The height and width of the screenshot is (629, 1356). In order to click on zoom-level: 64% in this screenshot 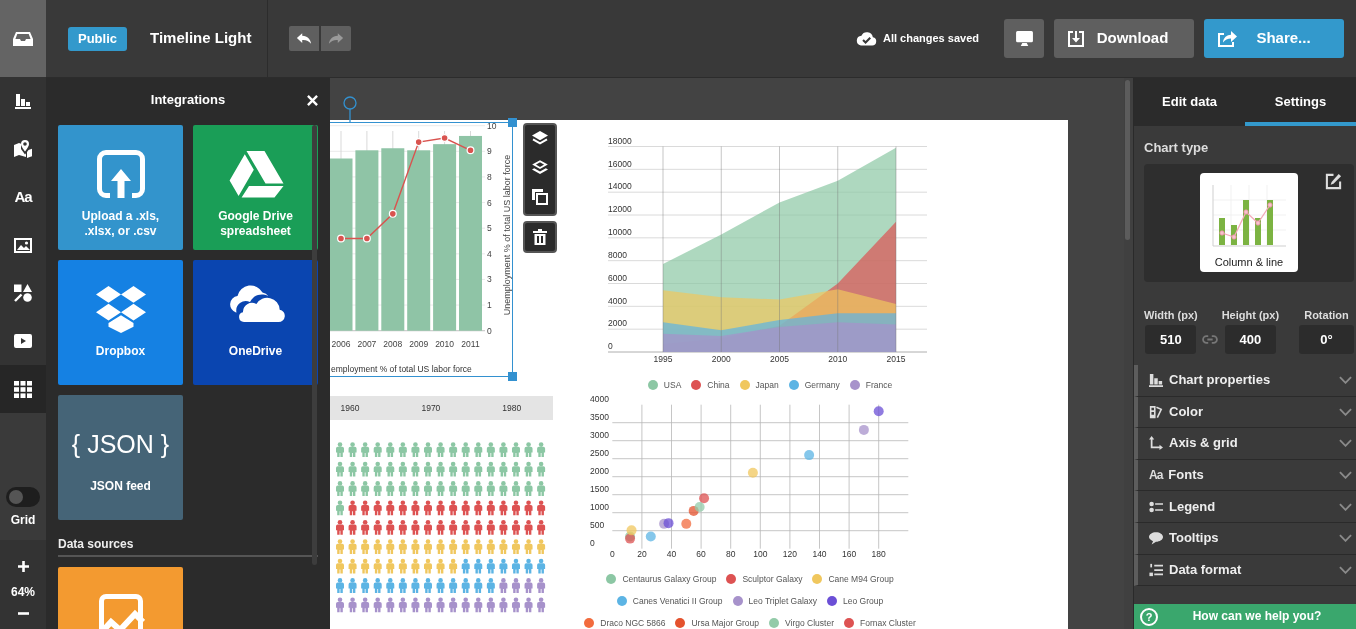, I will do `click(23, 592)`.